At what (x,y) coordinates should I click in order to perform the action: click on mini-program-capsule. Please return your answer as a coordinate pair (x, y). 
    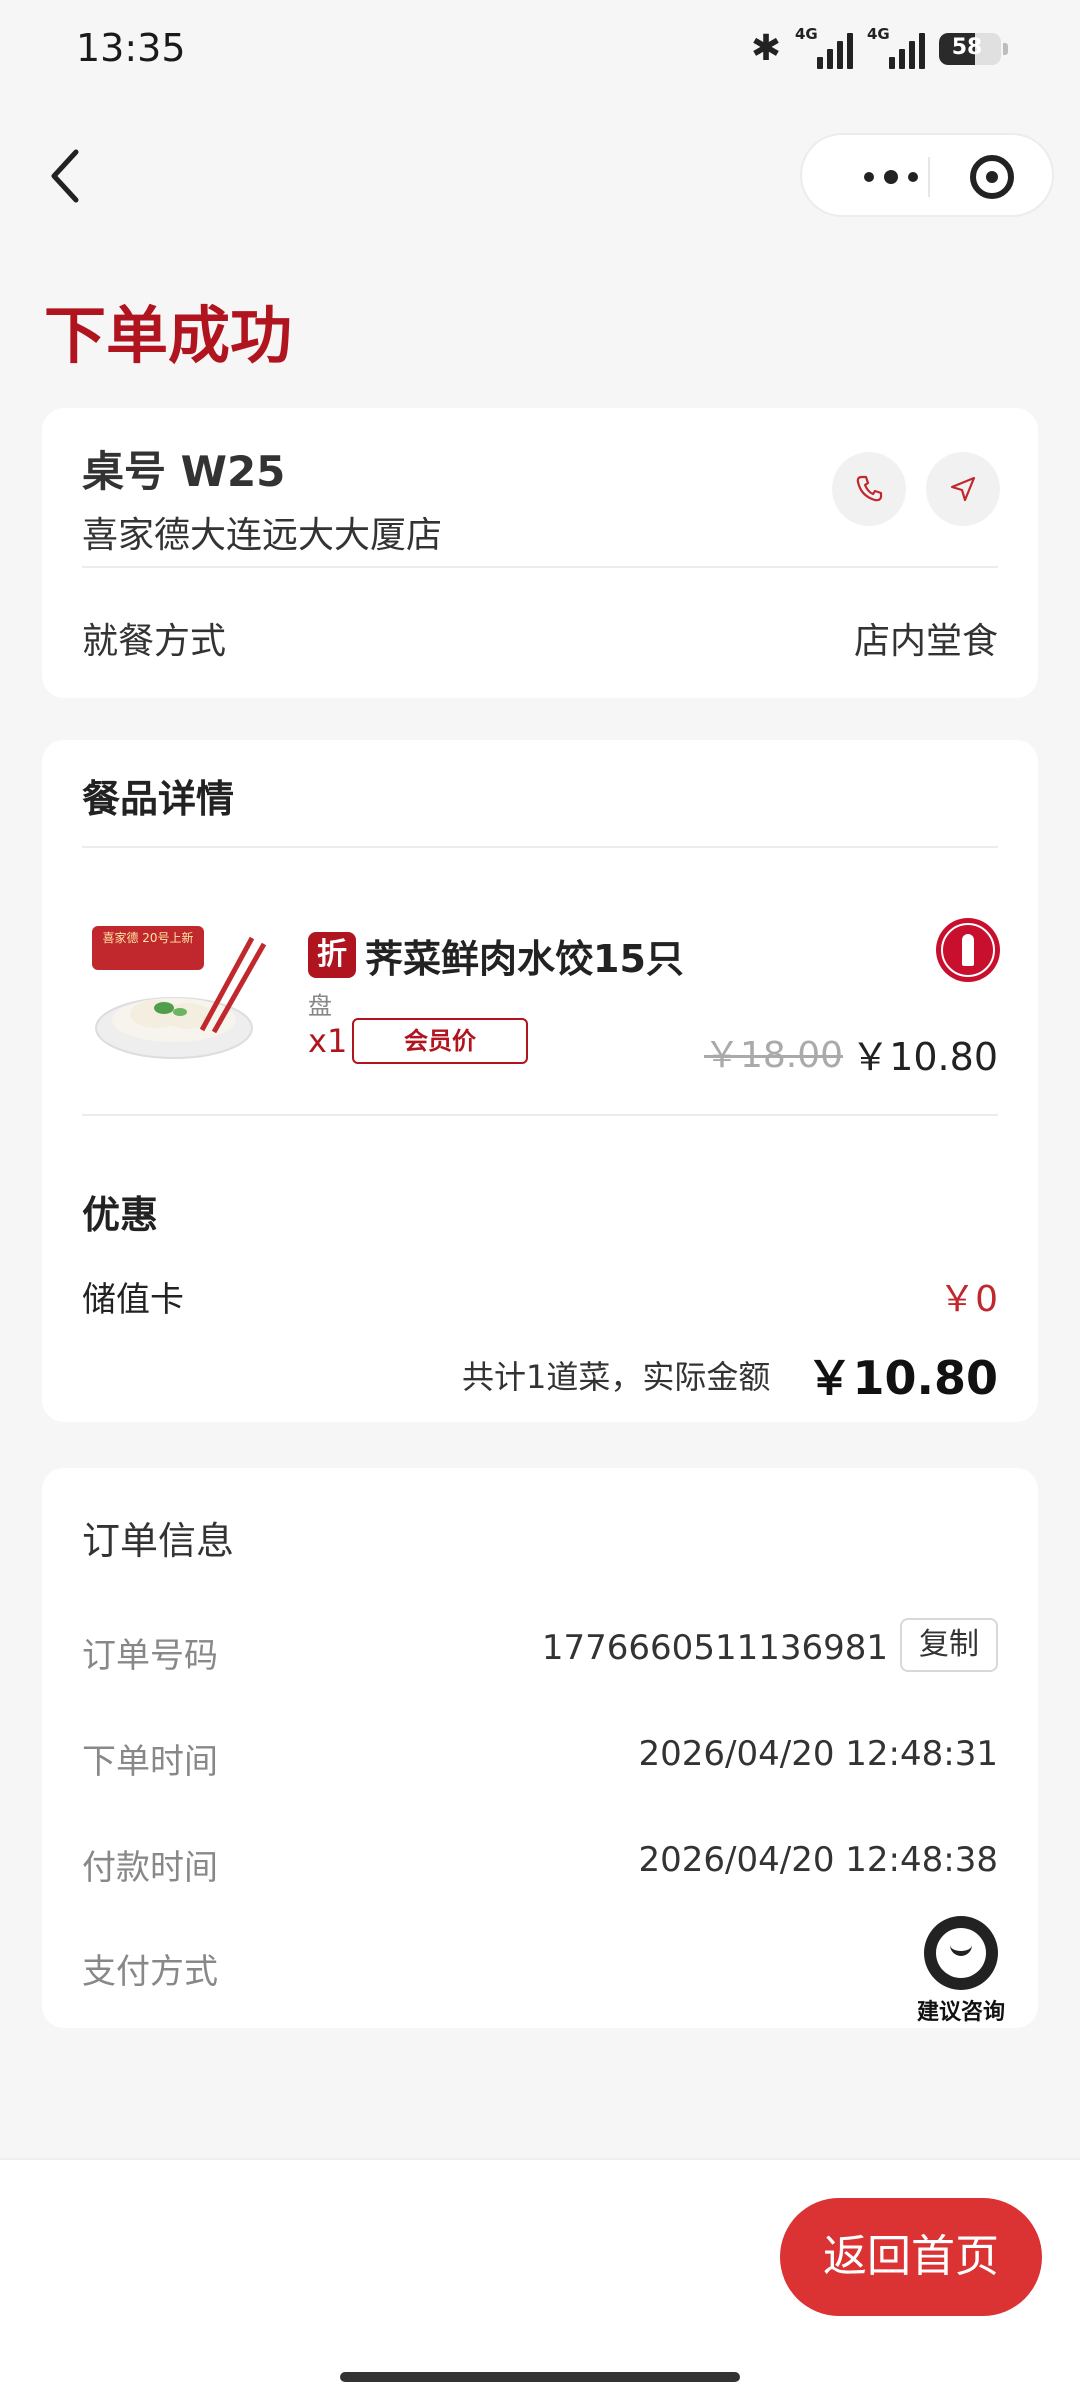
    Looking at the image, I should click on (927, 175).